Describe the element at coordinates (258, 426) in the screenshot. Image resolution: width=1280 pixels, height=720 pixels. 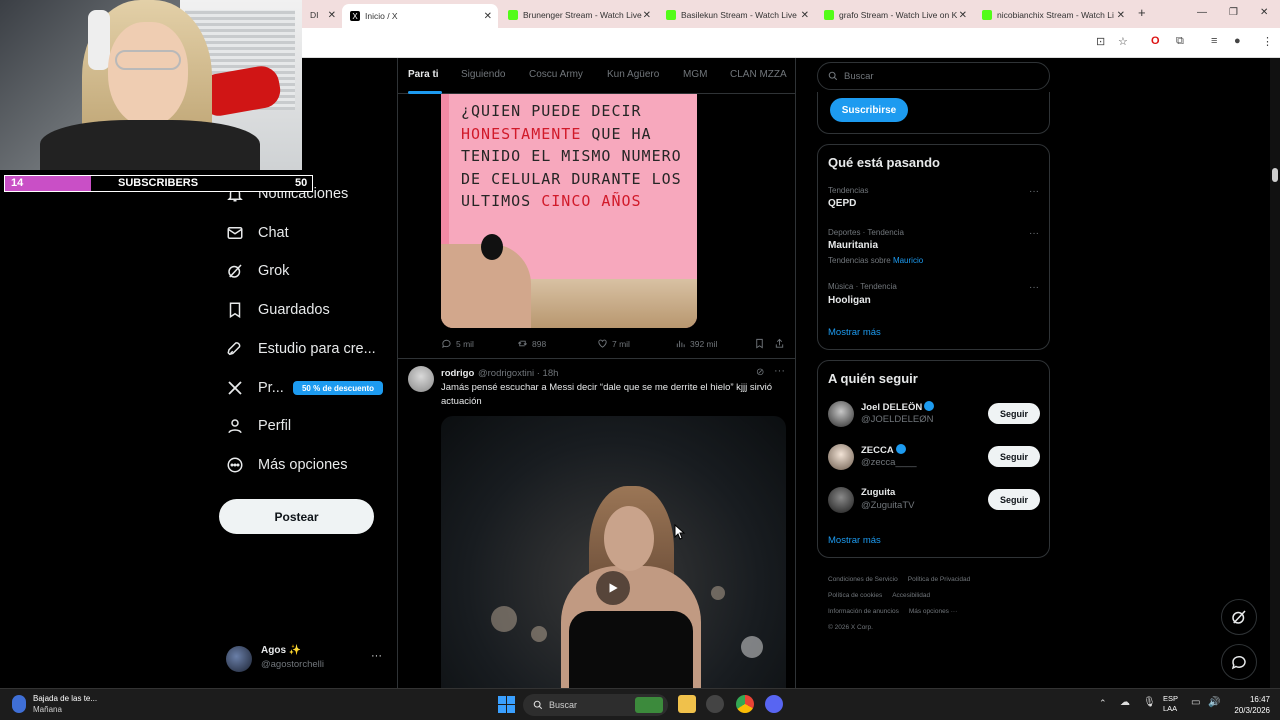
I see `nav-item-profile: Perfil` at that location.